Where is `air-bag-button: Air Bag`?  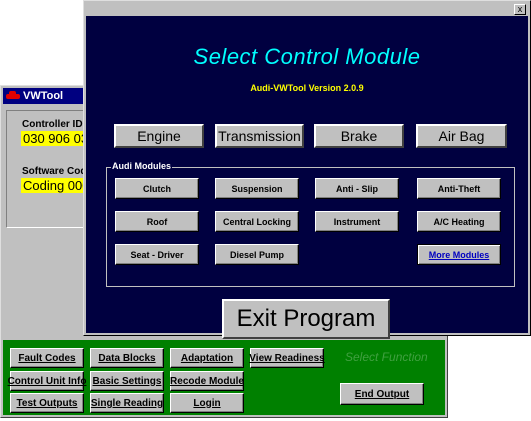
air-bag-button: Air Bag is located at coordinates (461, 136).